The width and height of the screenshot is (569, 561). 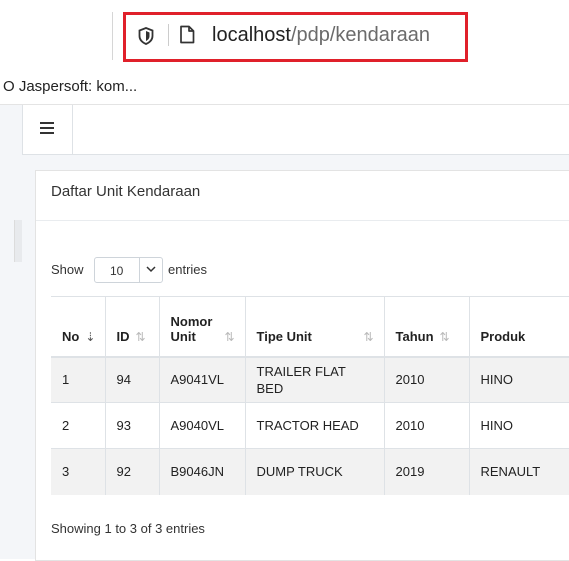 I want to click on column-header-label: ID, so click(x=123, y=336).